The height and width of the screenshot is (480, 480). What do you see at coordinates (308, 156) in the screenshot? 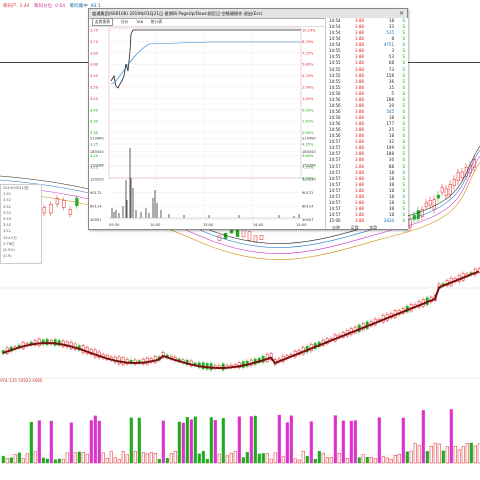
I see `pct-tick-label: 5.80%` at bounding box center [308, 156].